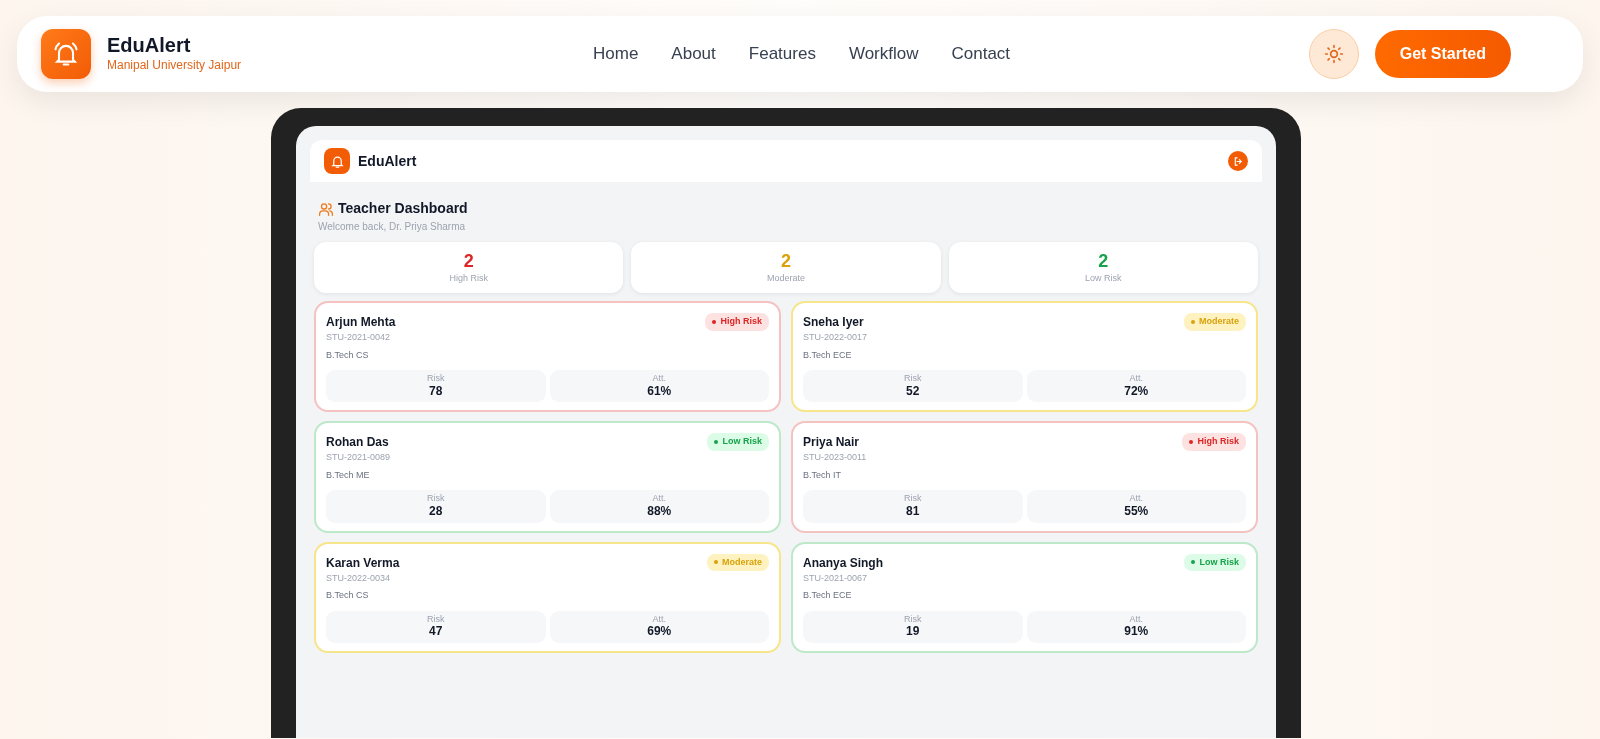  I want to click on student-program: B.Tech IT, so click(822, 475).